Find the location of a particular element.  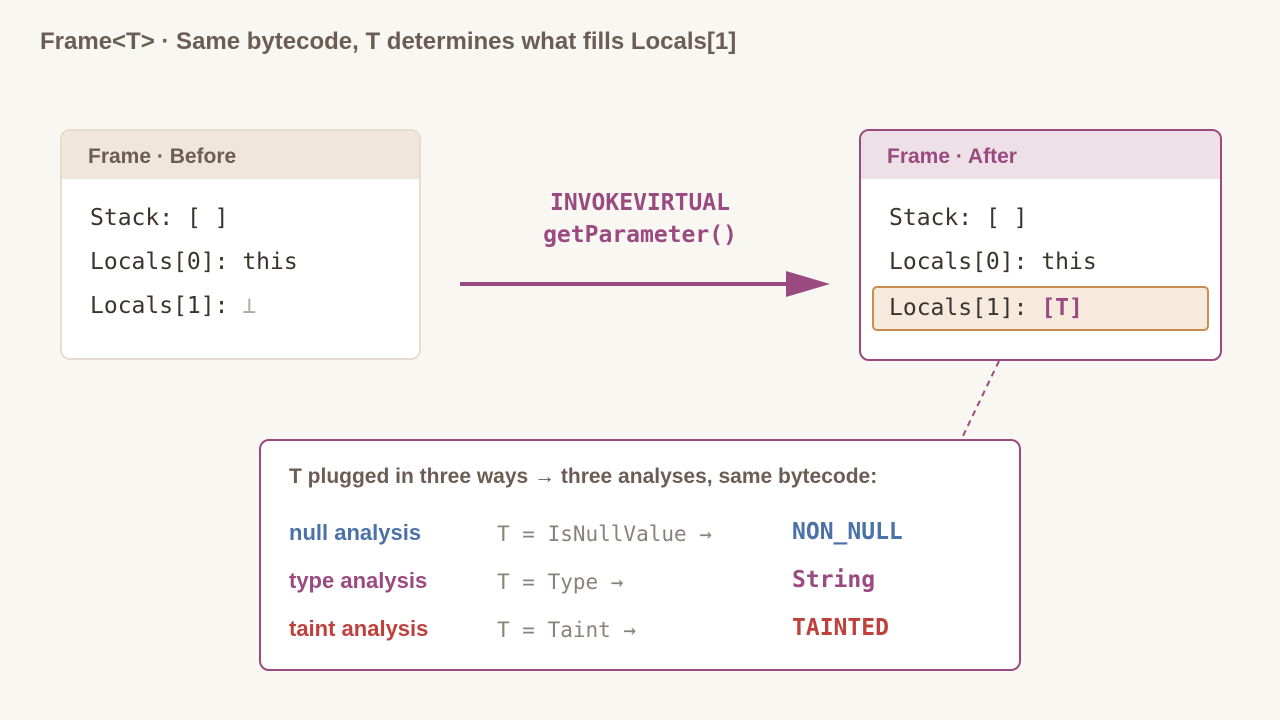

analysis-result-null: NON_NULL is located at coordinates (847, 532).